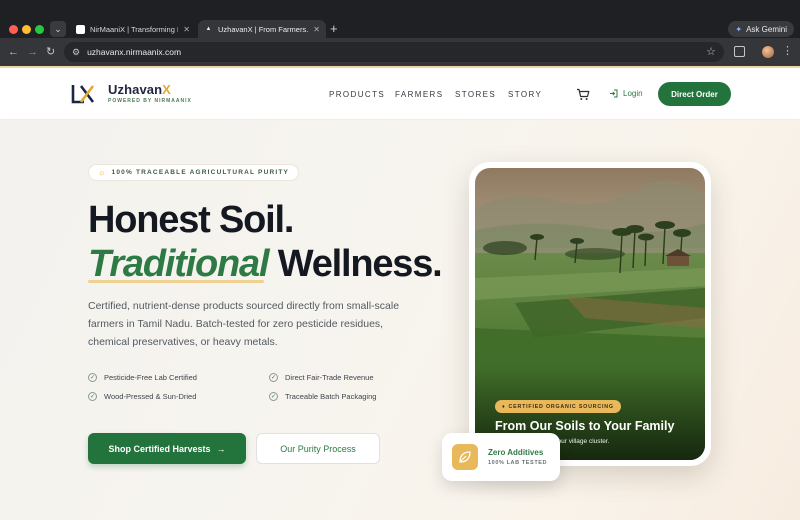 Image resolution: width=800 pixels, height=520 pixels. What do you see at coordinates (58, 29) in the screenshot?
I see `tab-search-button: ⌄` at bounding box center [58, 29].